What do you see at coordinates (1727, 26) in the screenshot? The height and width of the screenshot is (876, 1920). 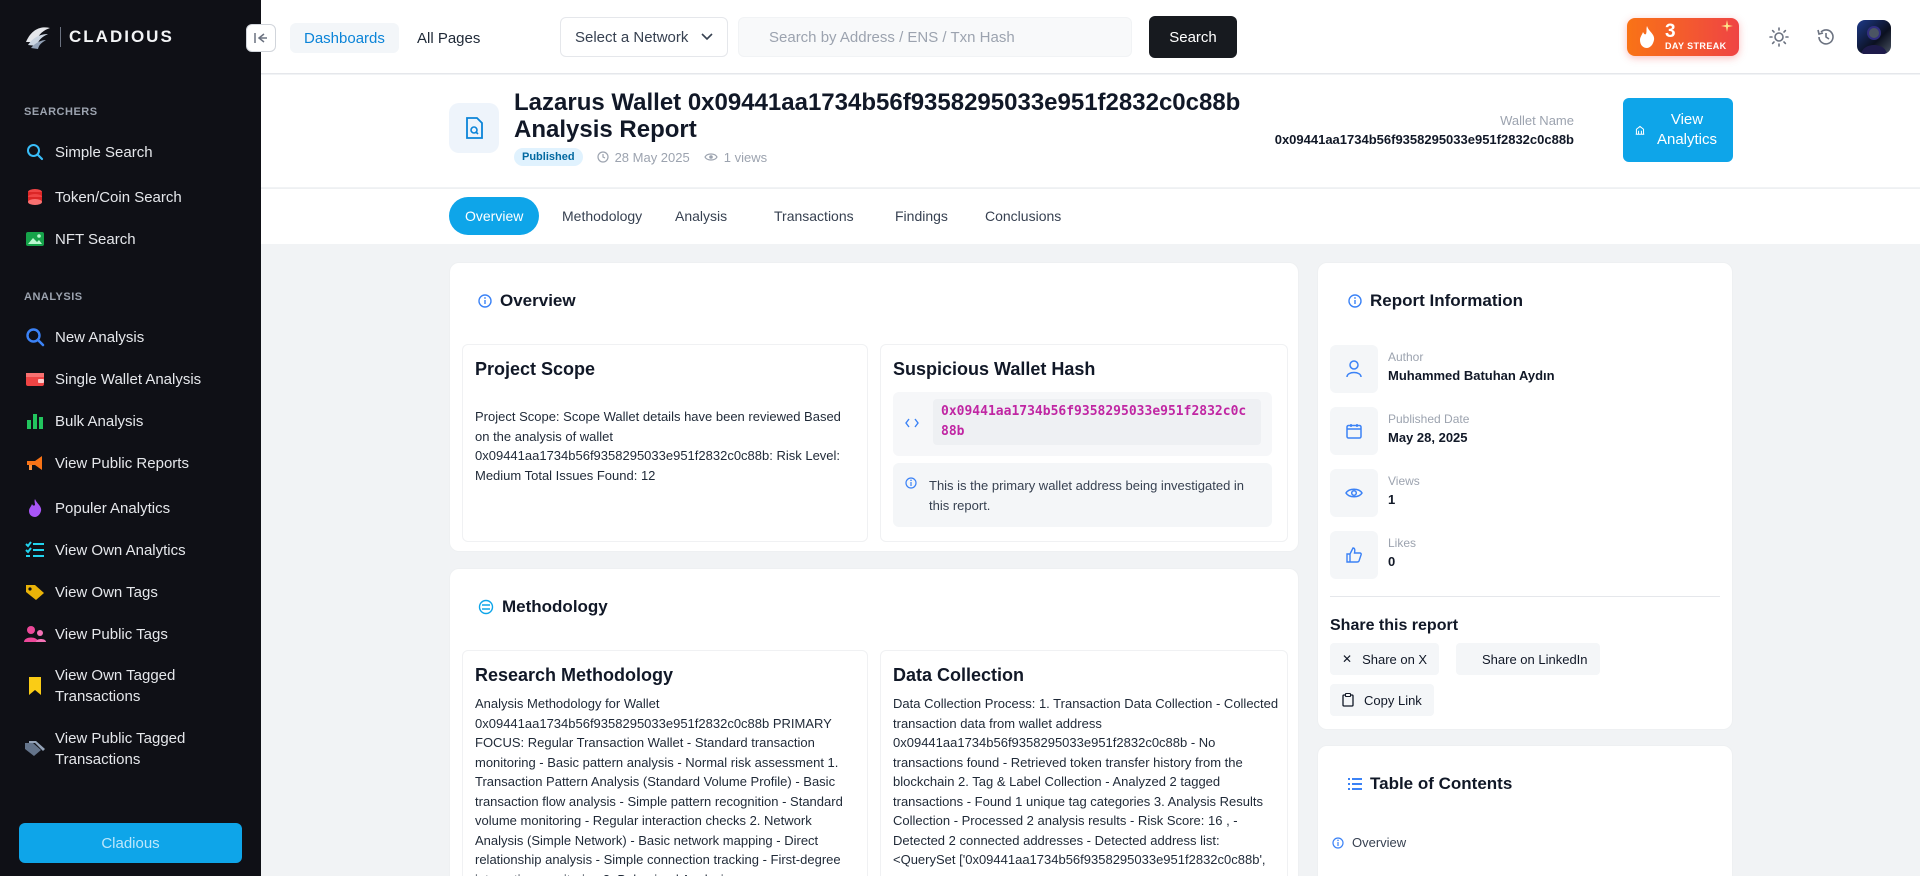 I see `sparkle-icon` at bounding box center [1727, 26].